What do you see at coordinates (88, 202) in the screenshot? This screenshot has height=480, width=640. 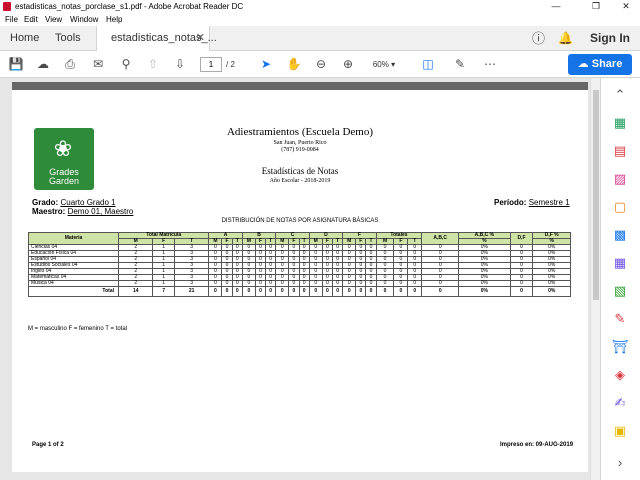 I see `grado-value: Cuarto Grado 1` at bounding box center [88, 202].